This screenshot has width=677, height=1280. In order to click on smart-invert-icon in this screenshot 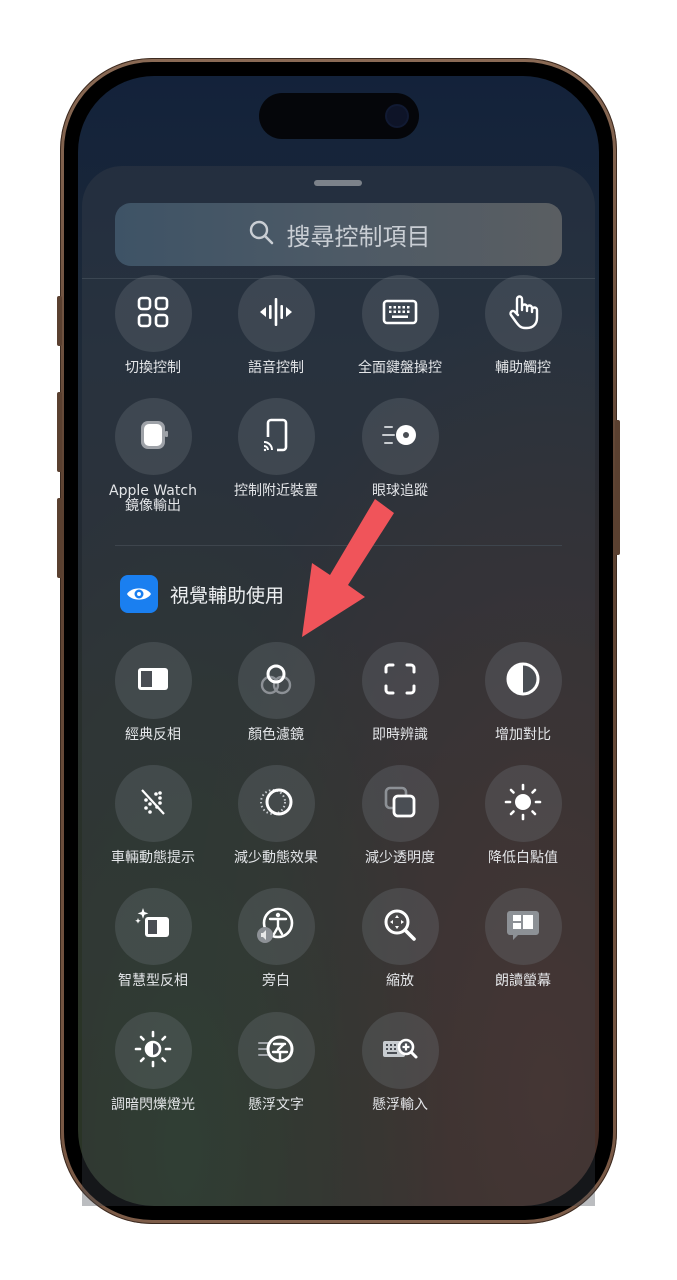, I will do `click(153, 927)`.